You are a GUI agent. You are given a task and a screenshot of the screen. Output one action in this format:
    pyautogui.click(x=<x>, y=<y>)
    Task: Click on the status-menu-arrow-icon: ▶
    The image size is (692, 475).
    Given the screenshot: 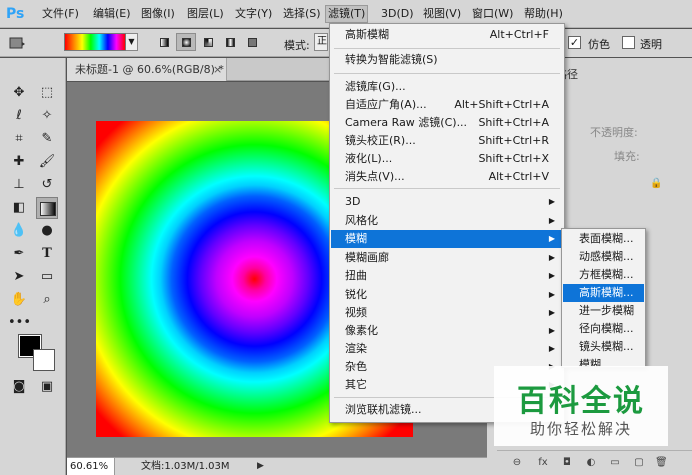 What is the action you would take?
    pyautogui.click(x=260, y=466)
    